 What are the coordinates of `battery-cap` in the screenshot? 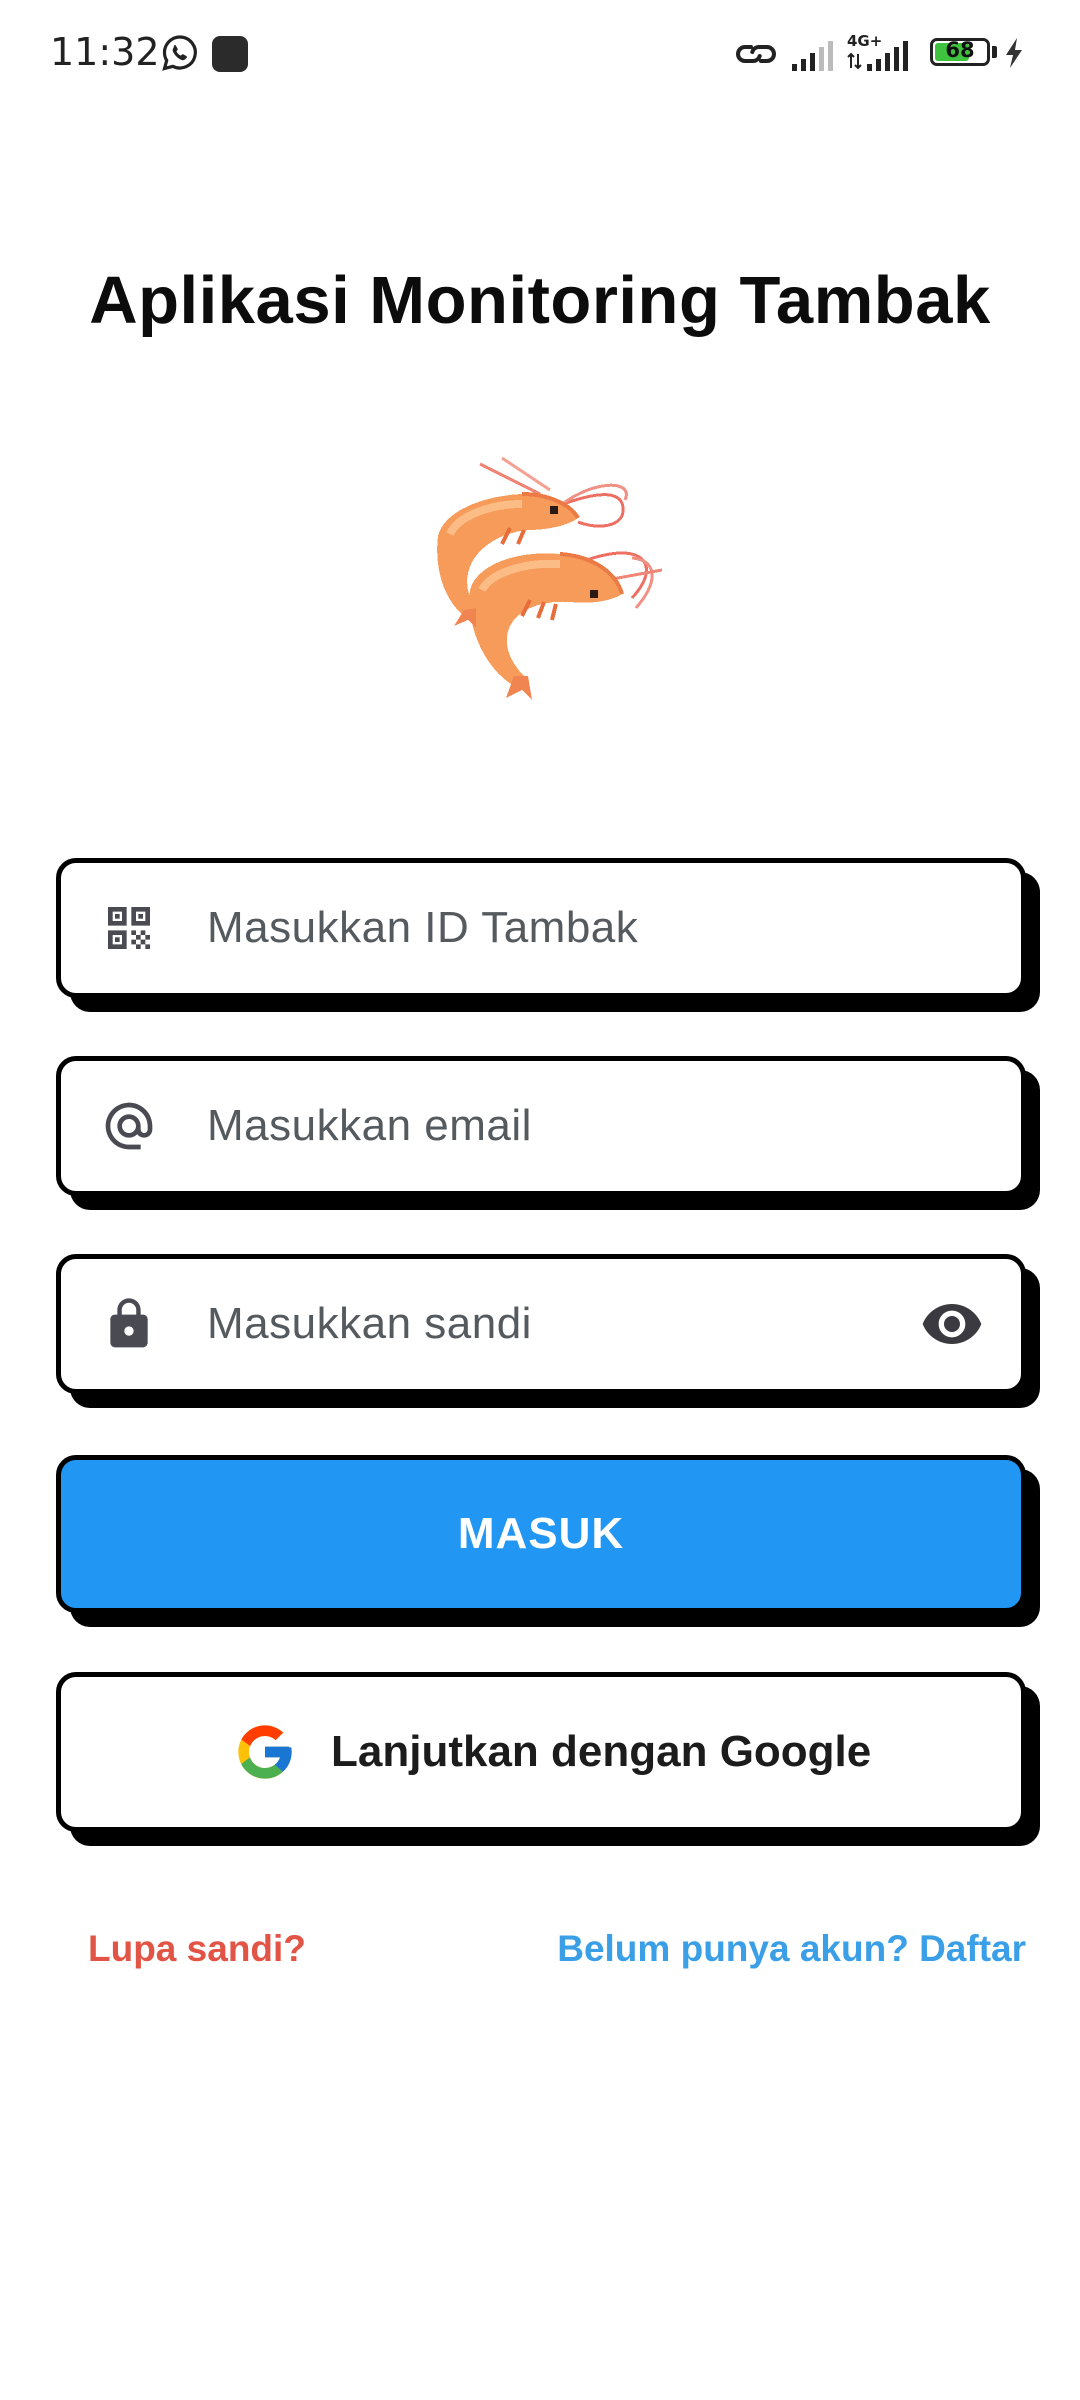 It's located at (994, 52).